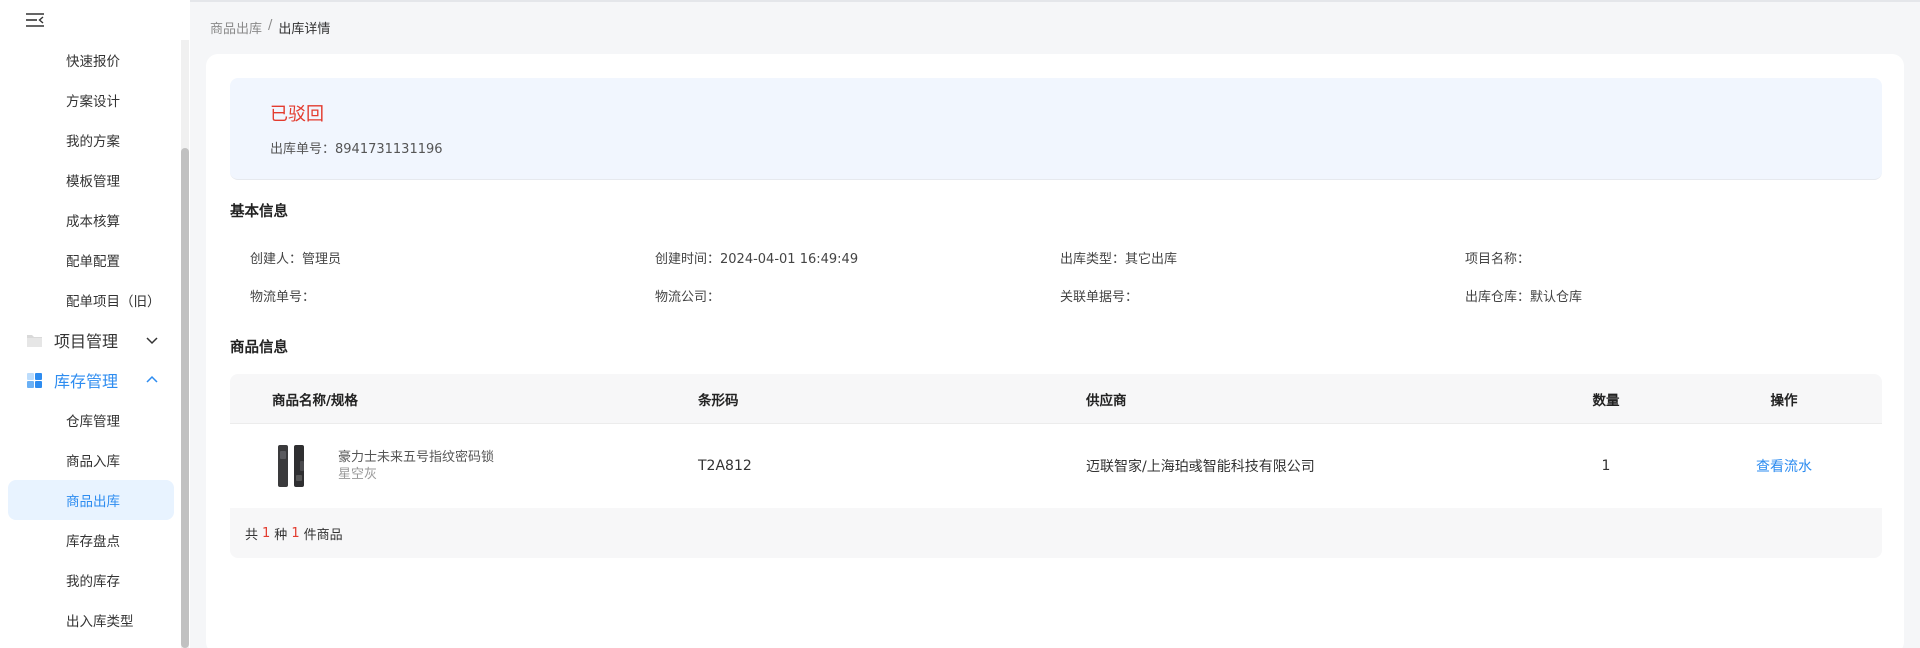 The width and height of the screenshot is (1920, 648). I want to click on info-created-time: 创建时间：2024-04-01 16:49:49, so click(857, 257).